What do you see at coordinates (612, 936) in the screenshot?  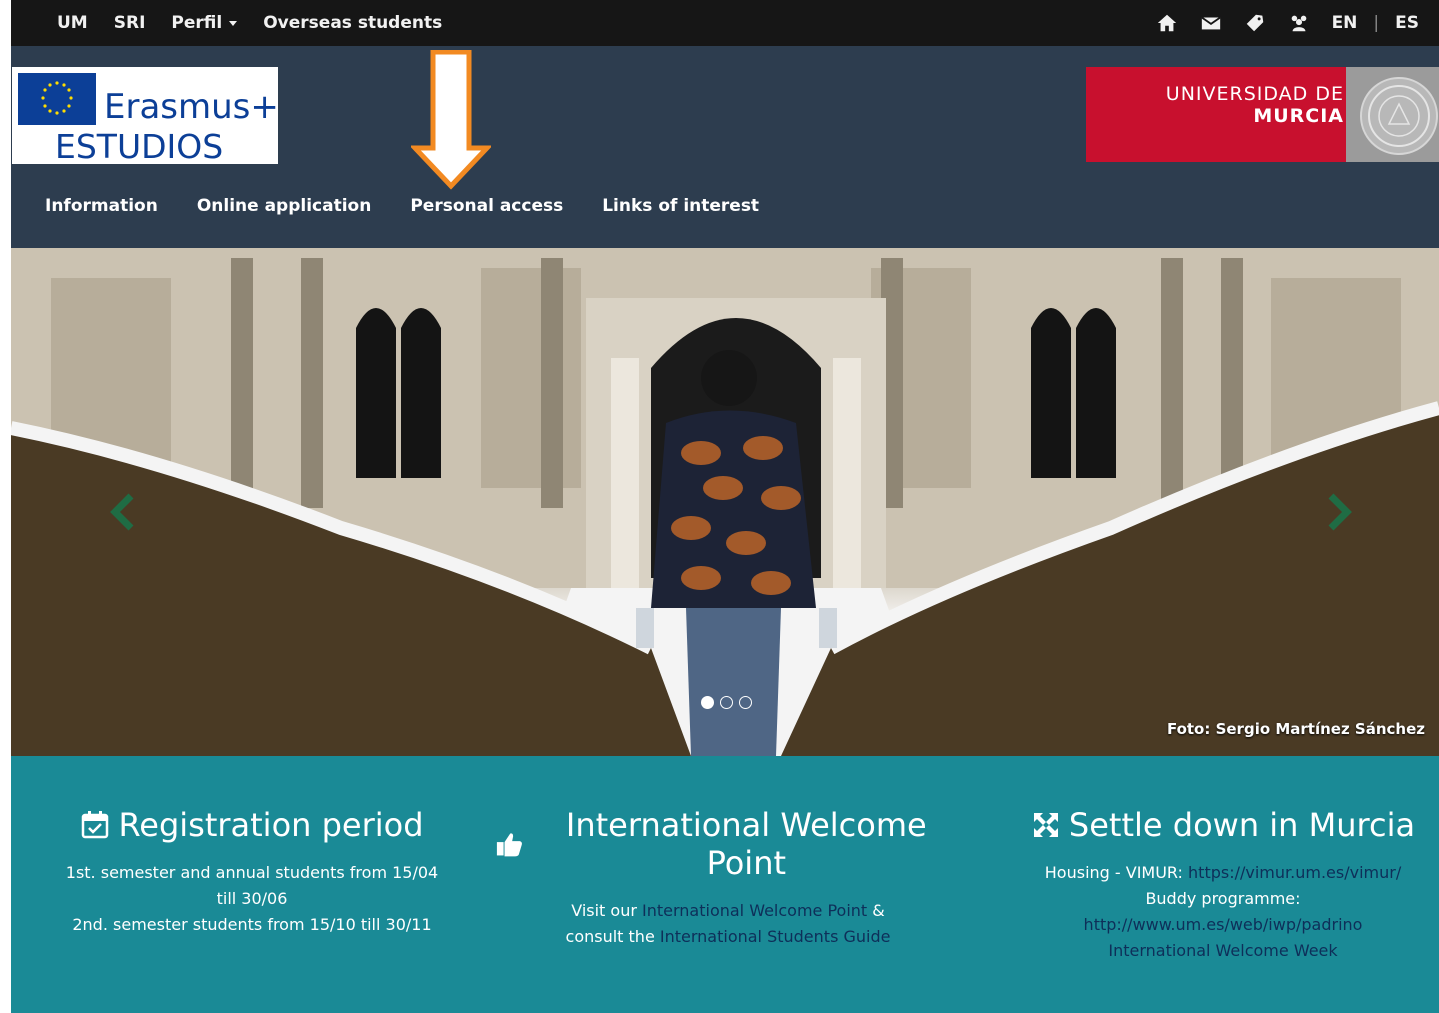 I see `welcome-pre-2: consult the` at bounding box center [612, 936].